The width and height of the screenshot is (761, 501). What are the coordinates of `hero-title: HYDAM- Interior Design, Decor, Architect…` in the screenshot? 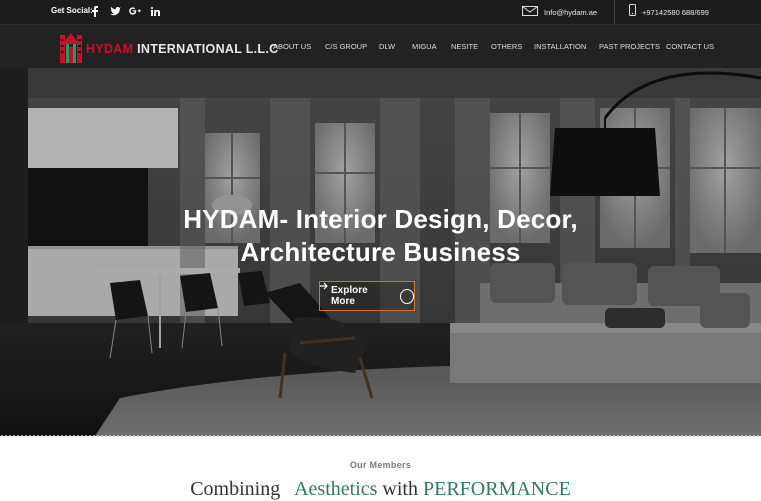 It's located at (380, 236).